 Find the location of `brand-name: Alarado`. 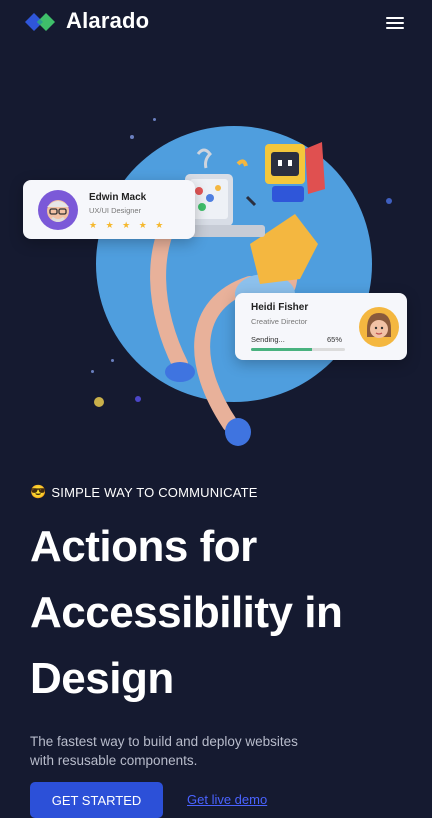

brand-name: Alarado is located at coordinates (107, 21).